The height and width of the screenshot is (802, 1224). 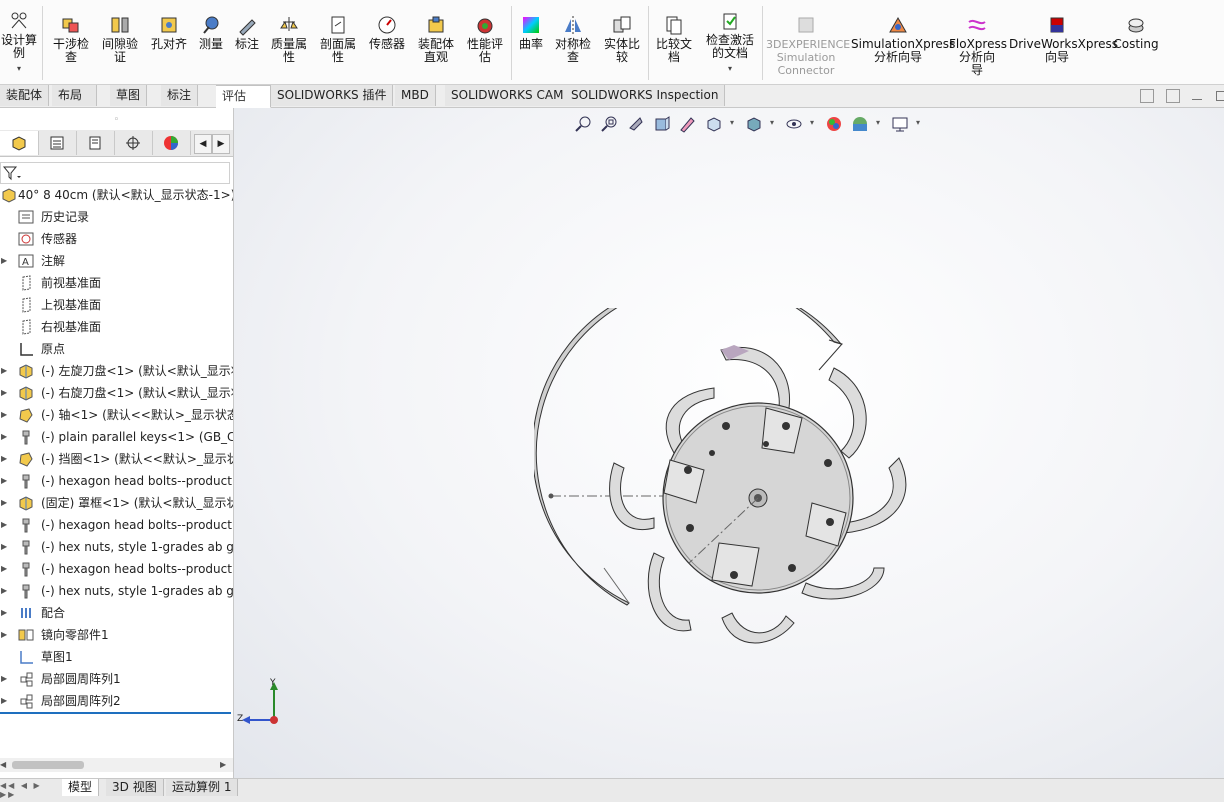 I want to click on tree-item: ▶ 局部圆周阵列2, so click(x=116, y=701).